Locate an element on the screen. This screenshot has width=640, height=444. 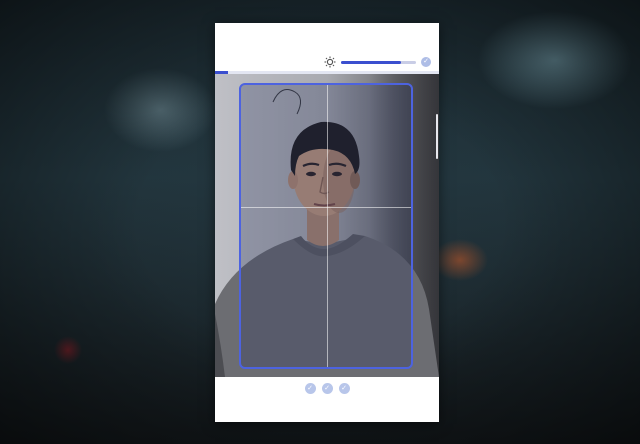
scrollbar-thumb is located at coordinates (437, 136).